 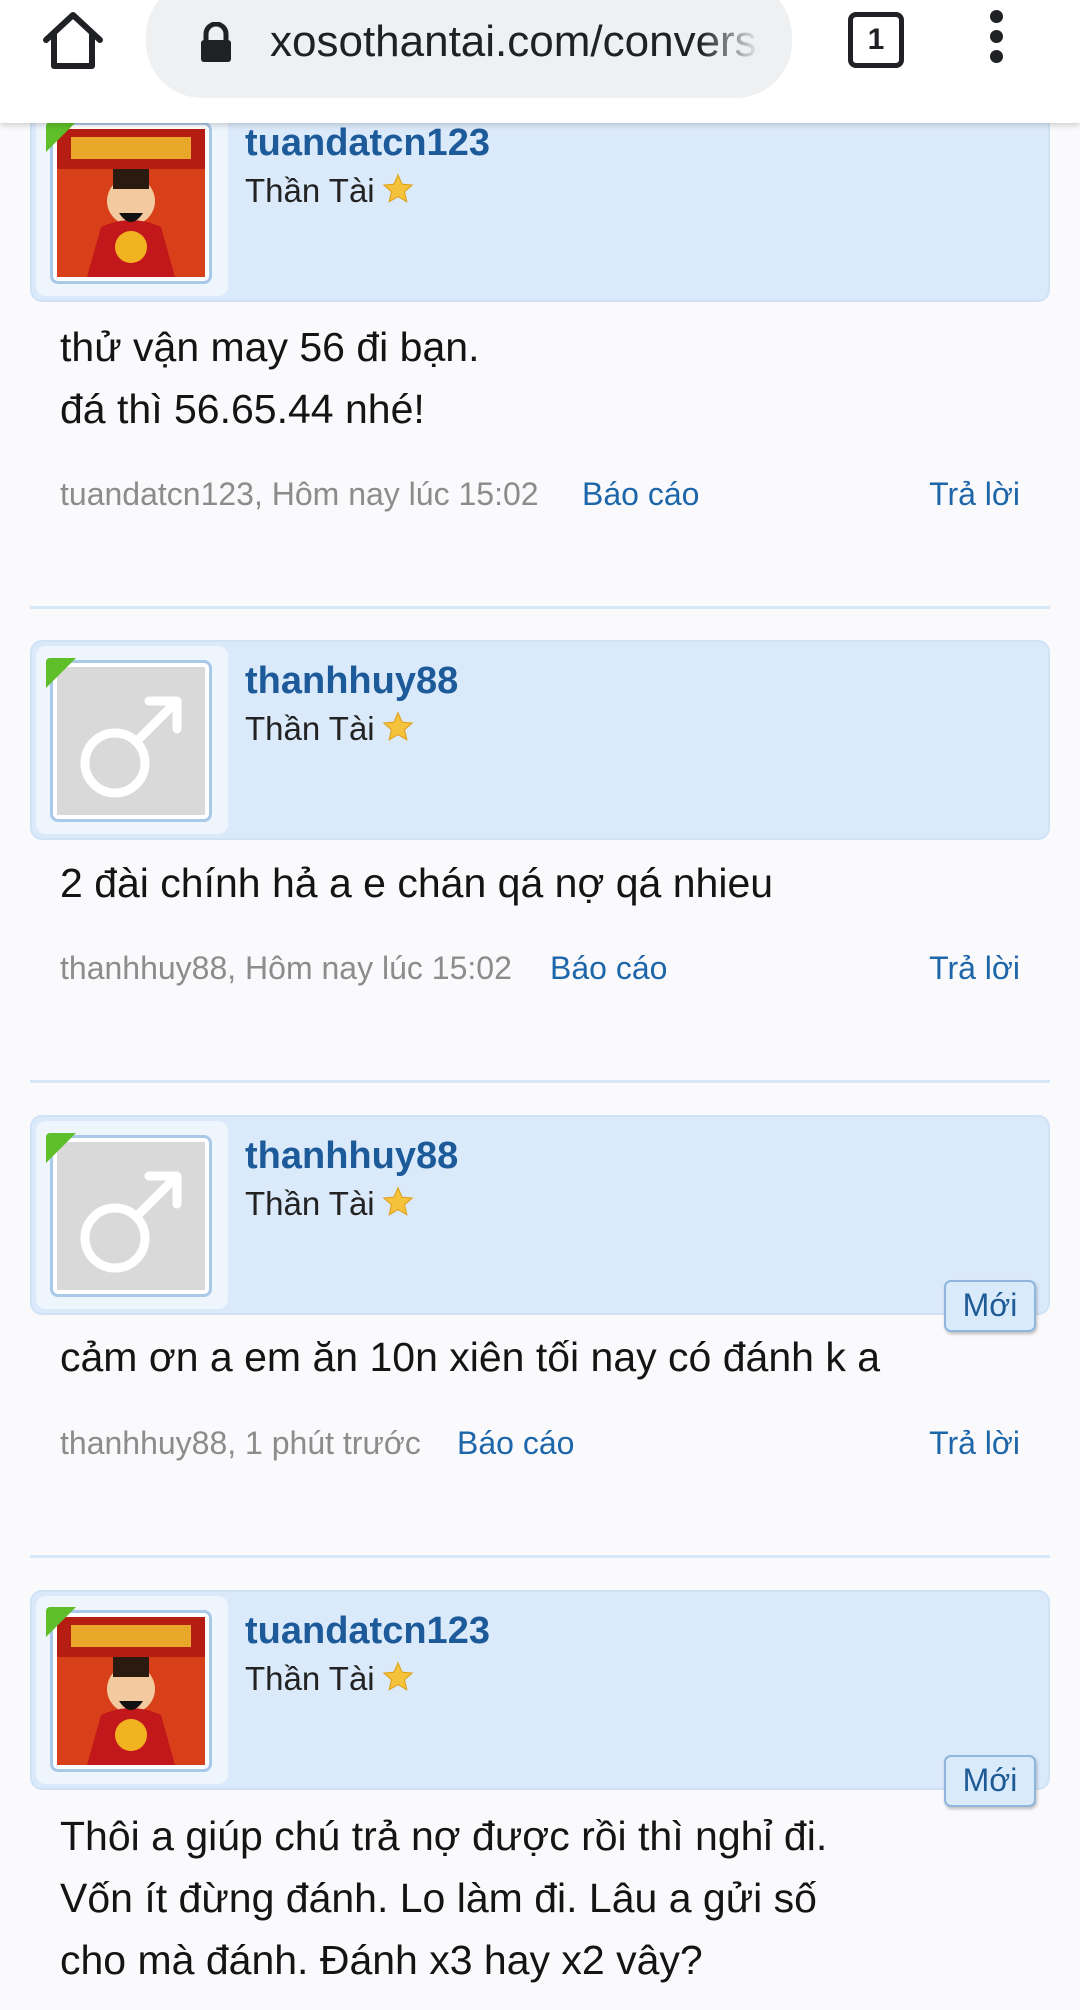 I want to click on lock-icon, so click(x=216, y=42).